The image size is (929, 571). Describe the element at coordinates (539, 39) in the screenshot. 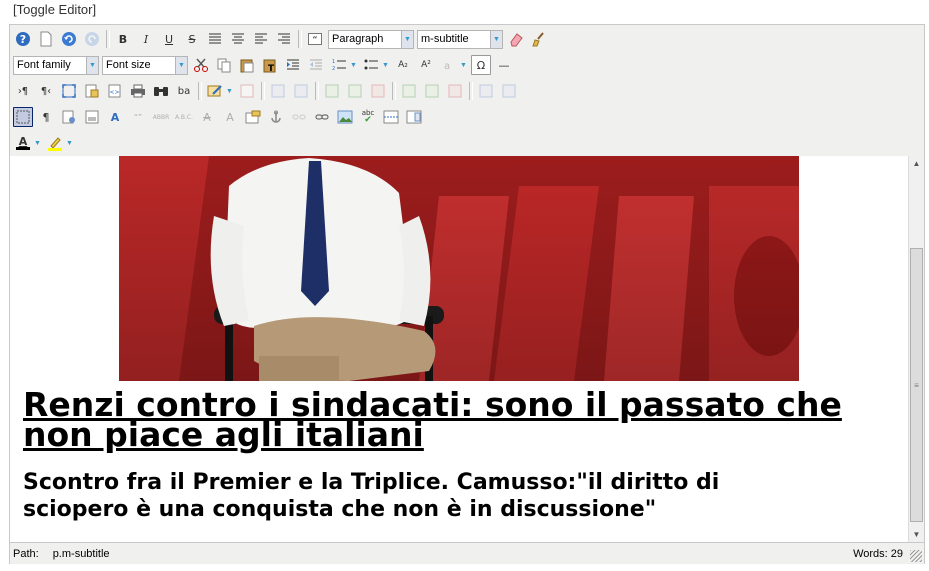

I see `cleanup-broom-icon` at that location.